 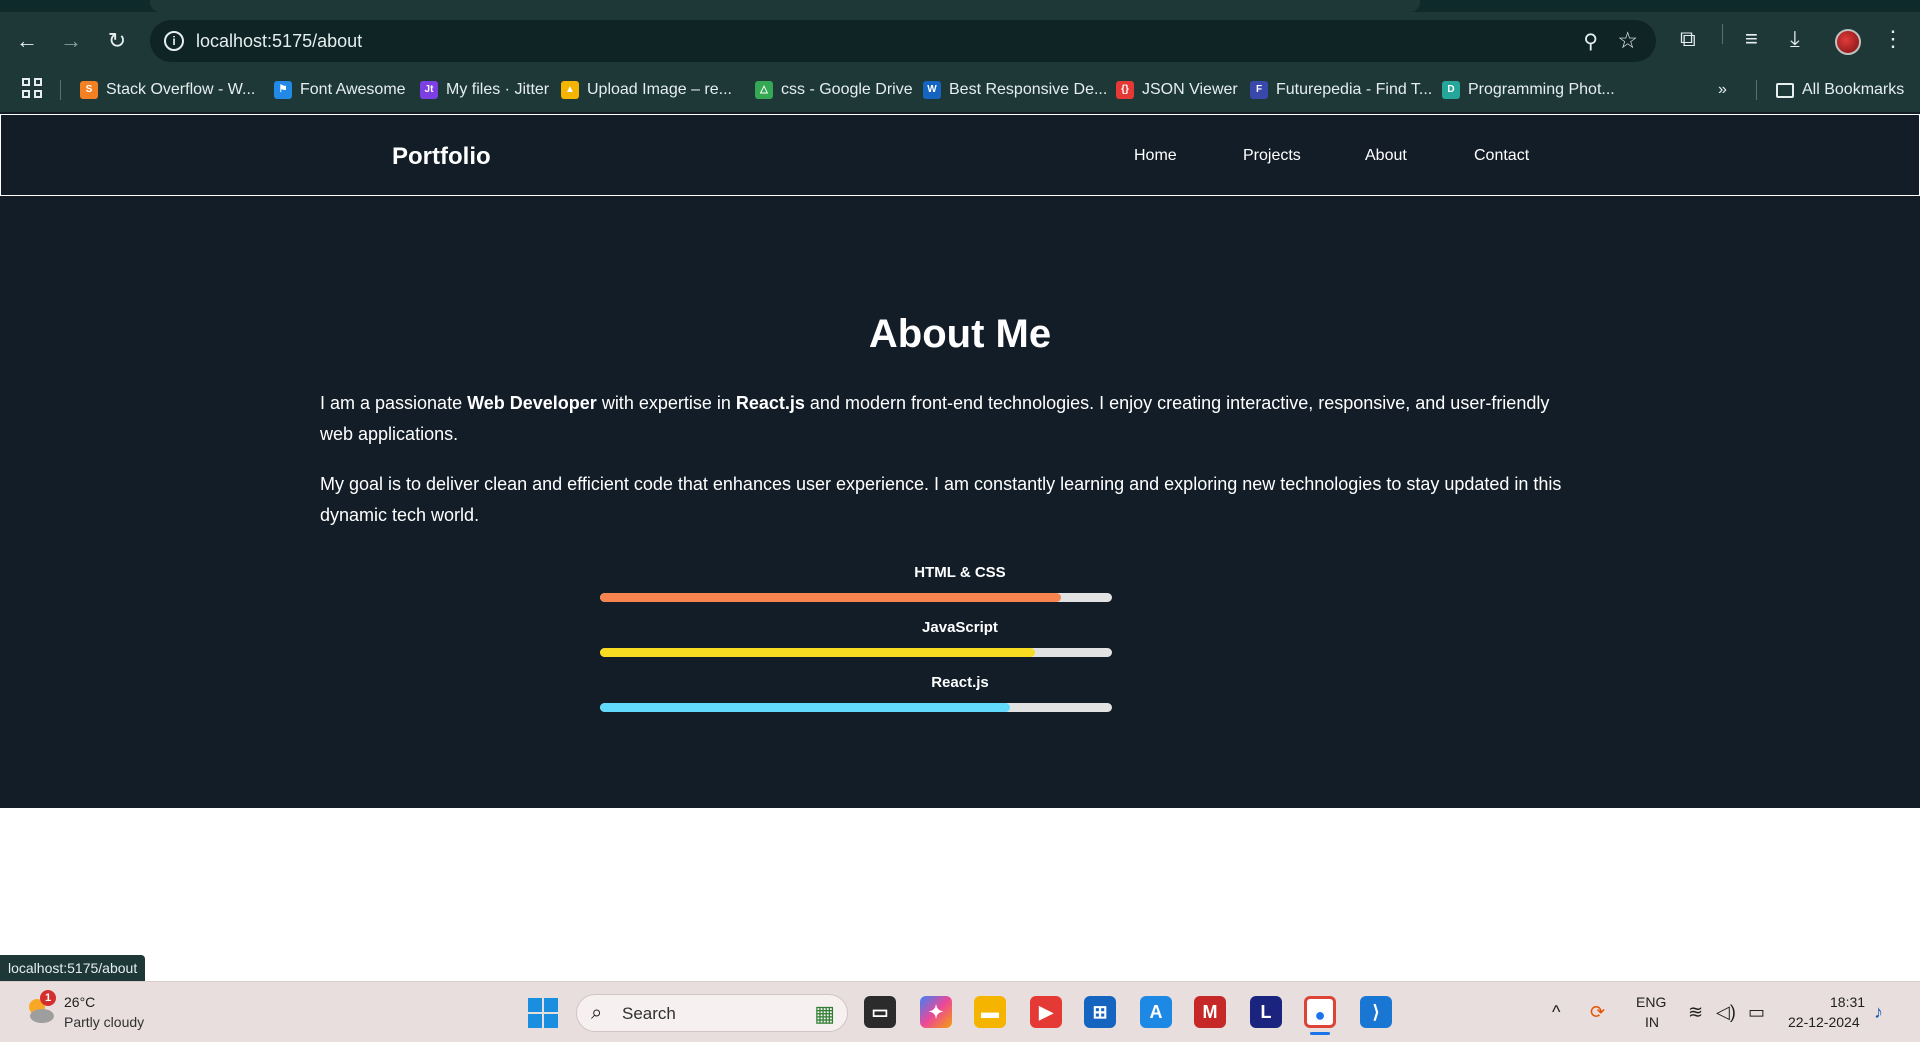 I want to click on bookmarks-divider, so click(x=1756, y=90).